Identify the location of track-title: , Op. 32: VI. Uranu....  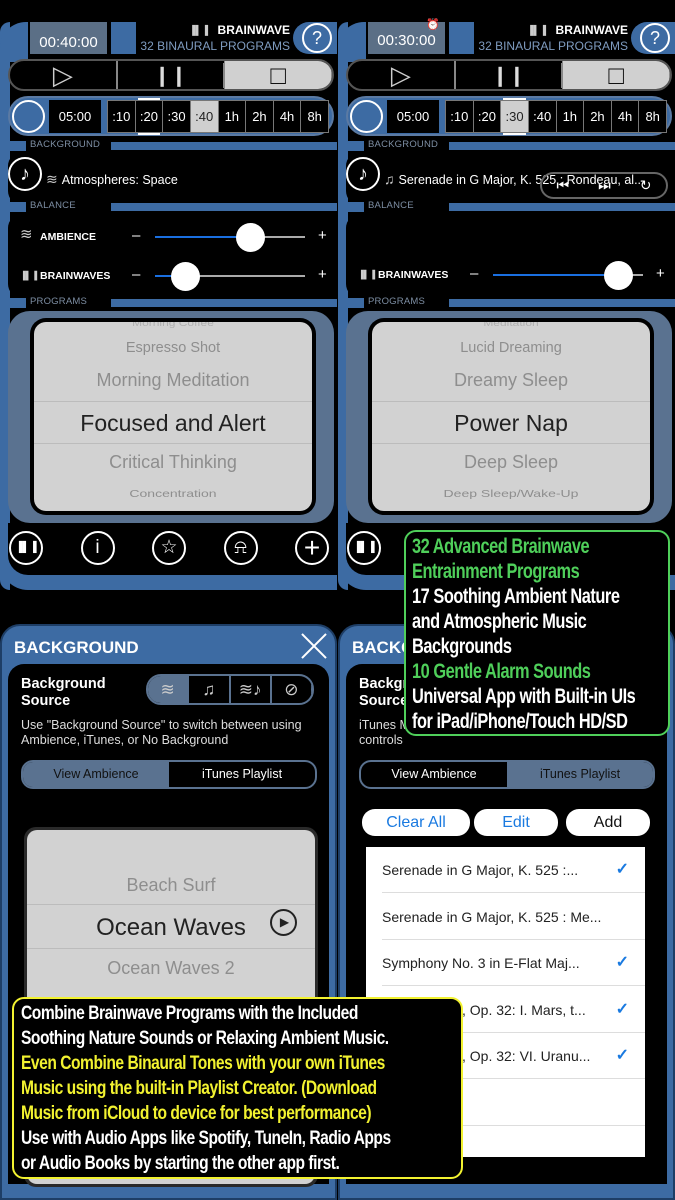
(526, 1056).